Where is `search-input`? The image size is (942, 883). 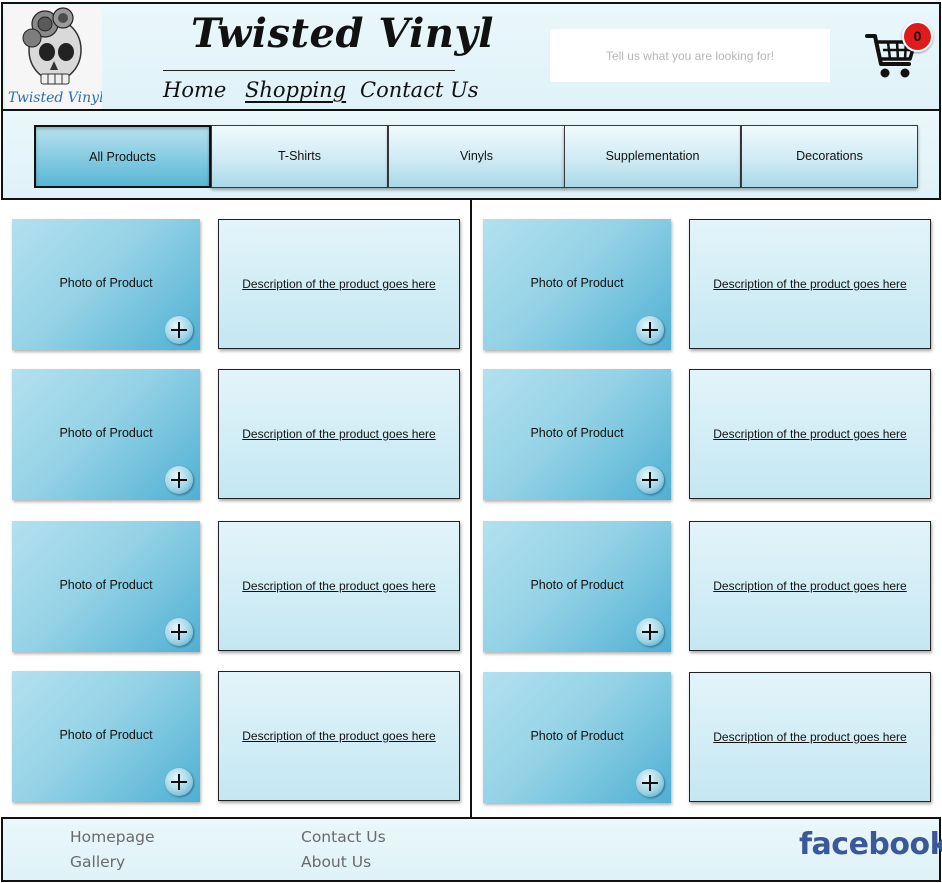
search-input is located at coordinates (690, 55).